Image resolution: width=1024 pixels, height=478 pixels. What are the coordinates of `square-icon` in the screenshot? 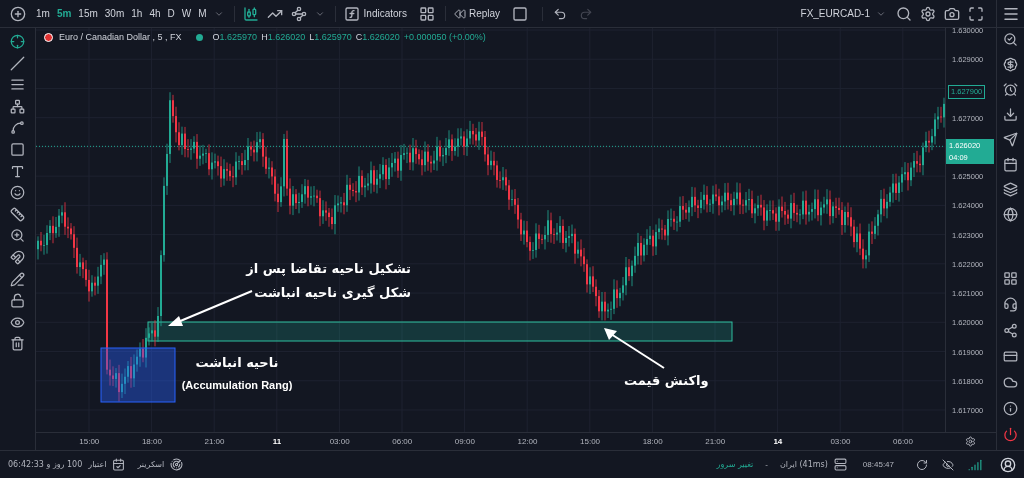 It's located at (520, 13).